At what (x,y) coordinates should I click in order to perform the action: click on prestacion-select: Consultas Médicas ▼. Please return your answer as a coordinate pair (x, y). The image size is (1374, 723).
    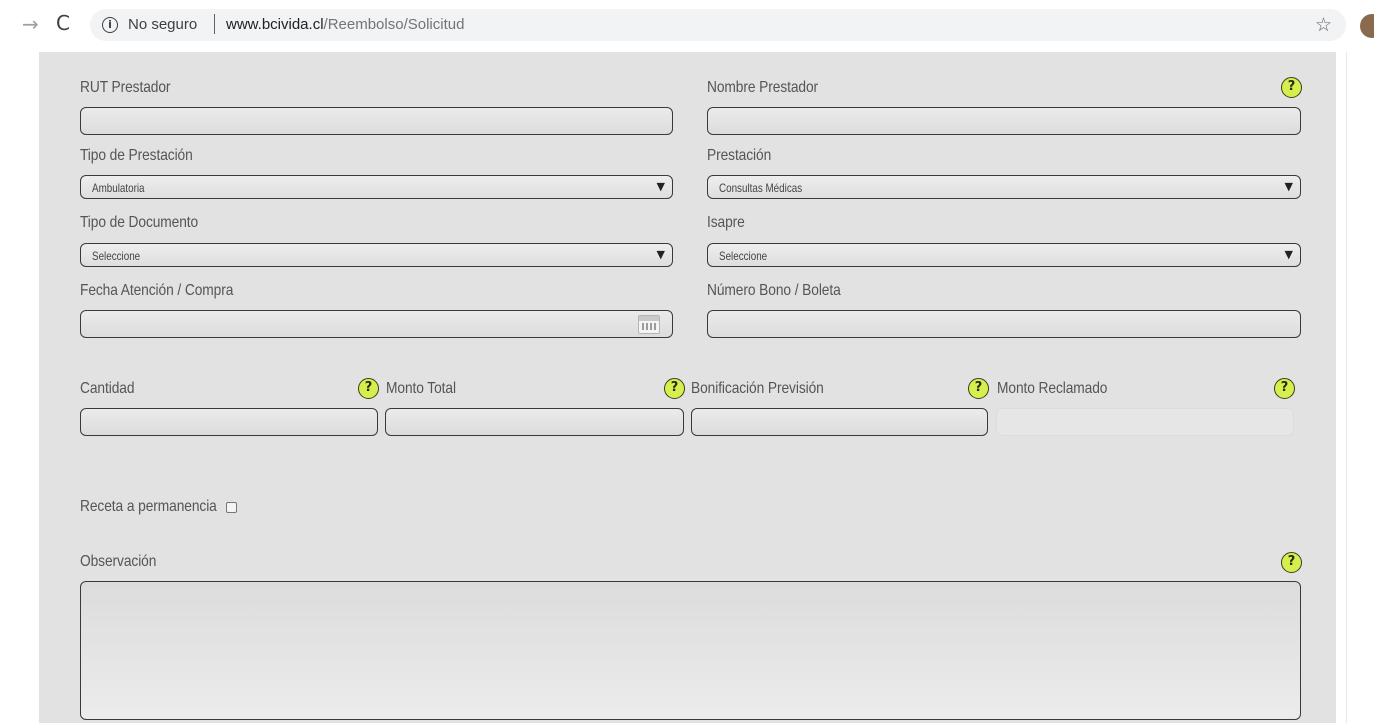
    Looking at the image, I should click on (1004, 187).